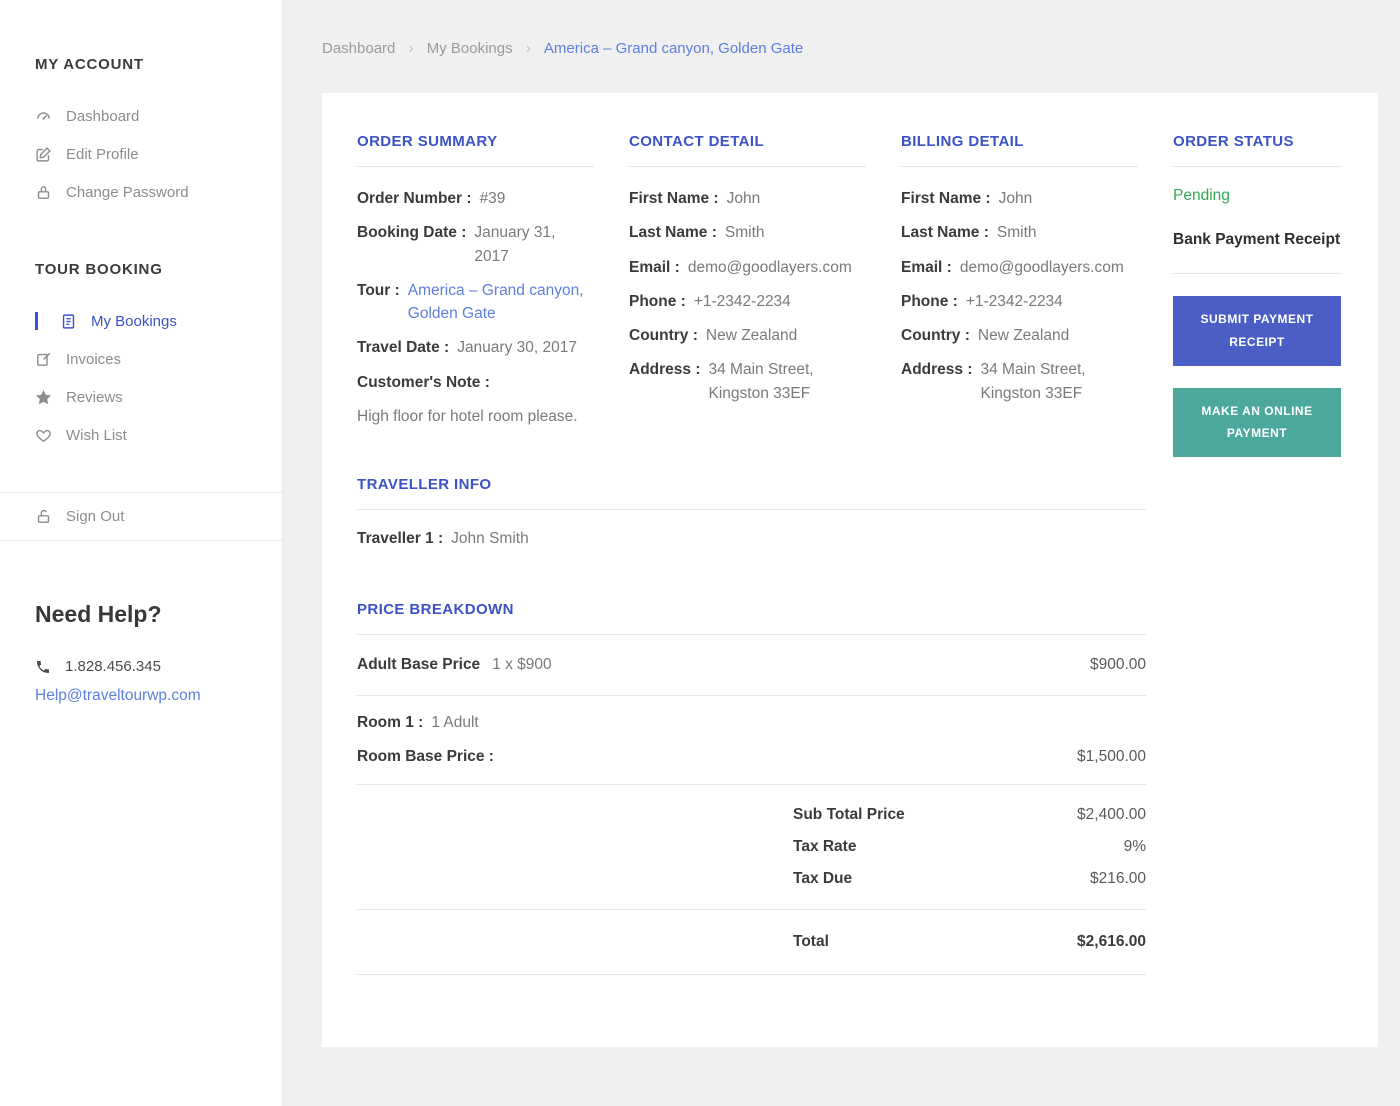 Image resolution: width=1400 pixels, height=1106 pixels. I want to click on order-number-field: Order Number : #39, so click(431, 198).